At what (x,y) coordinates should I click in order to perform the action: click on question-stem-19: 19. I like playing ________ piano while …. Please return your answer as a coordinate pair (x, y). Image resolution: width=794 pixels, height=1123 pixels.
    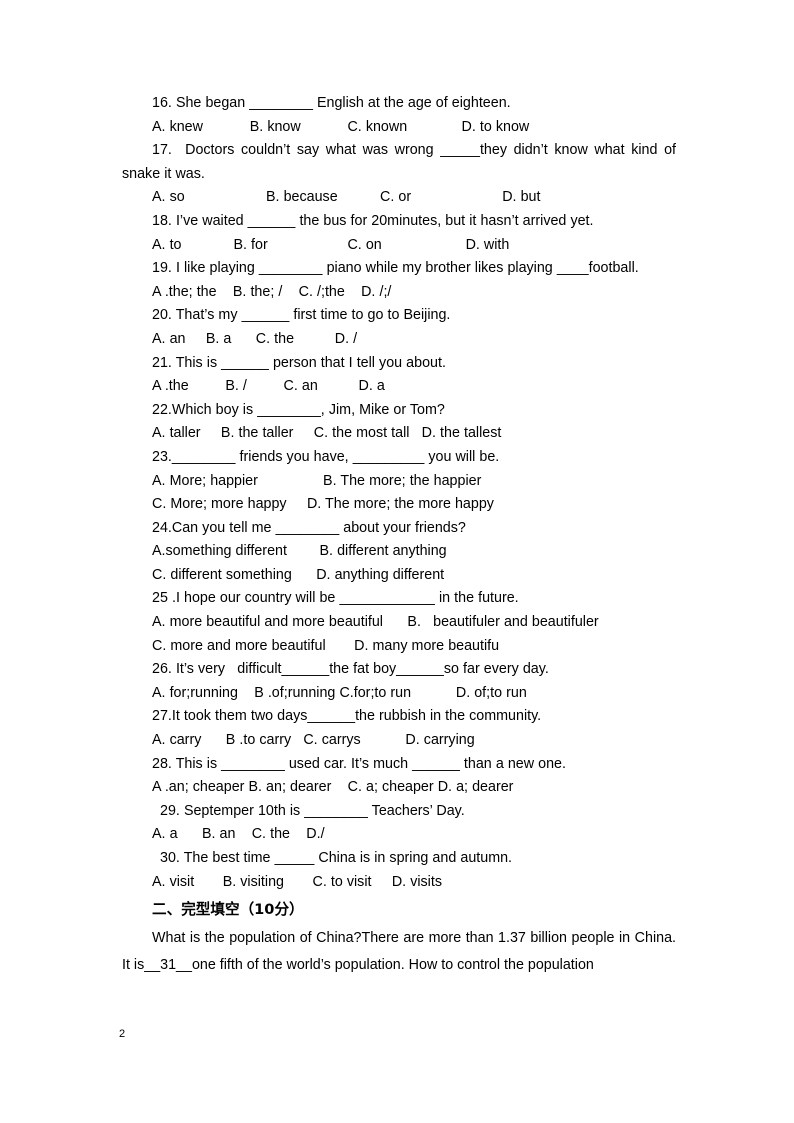
    Looking at the image, I should click on (395, 268).